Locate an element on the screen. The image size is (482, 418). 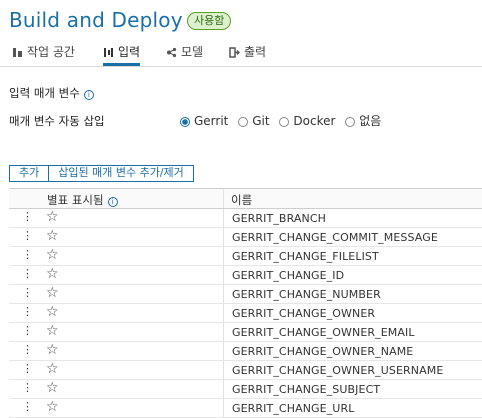
tab-model: 모델 is located at coordinates (184, 54).